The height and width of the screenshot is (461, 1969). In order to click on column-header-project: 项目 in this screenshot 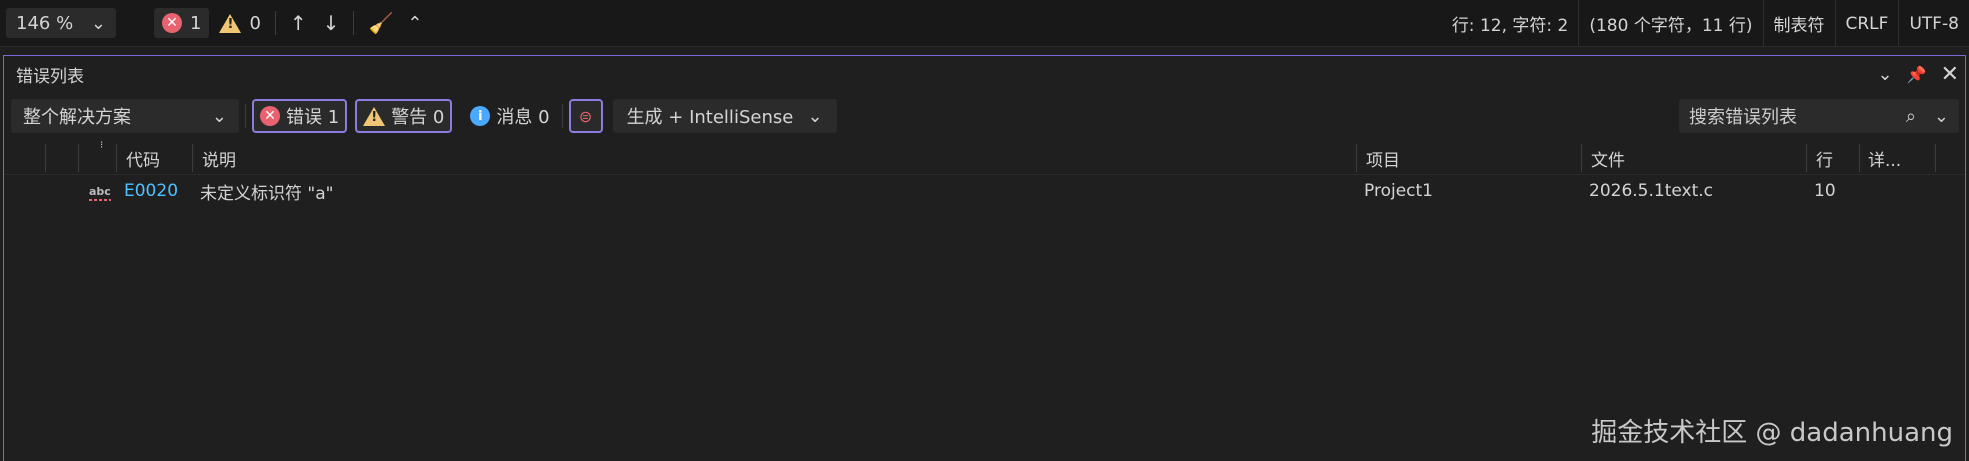, I will do `click(1383, 158)`.